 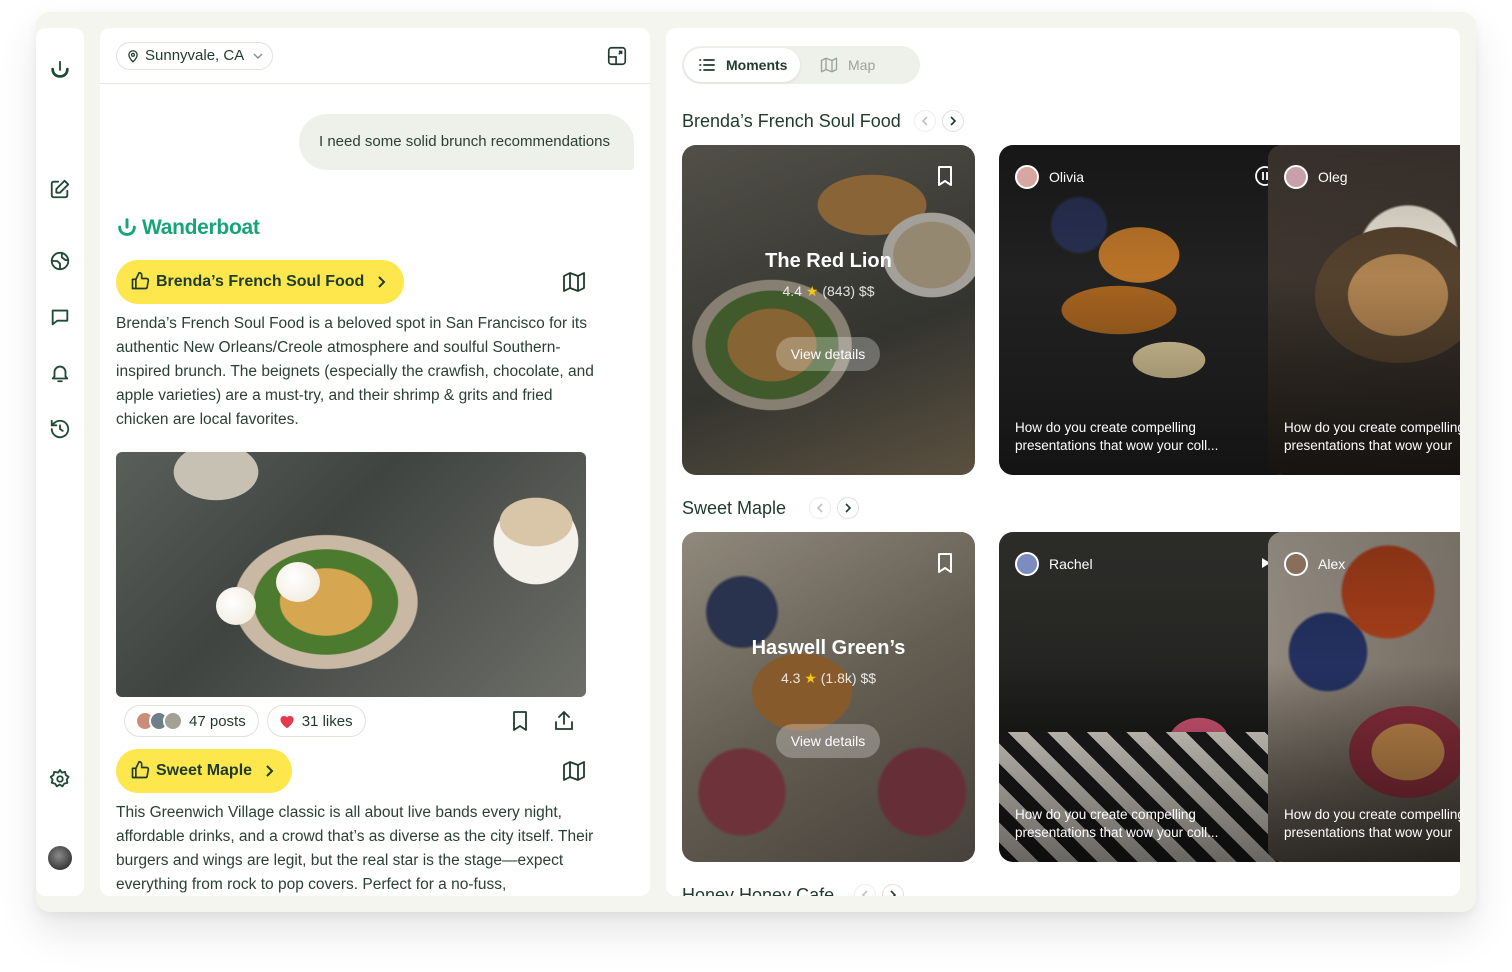 What do you see at coordinates (792, 291) in the screenshot?
I see `rating-value: 4.4` at bounding box center [792, 291].